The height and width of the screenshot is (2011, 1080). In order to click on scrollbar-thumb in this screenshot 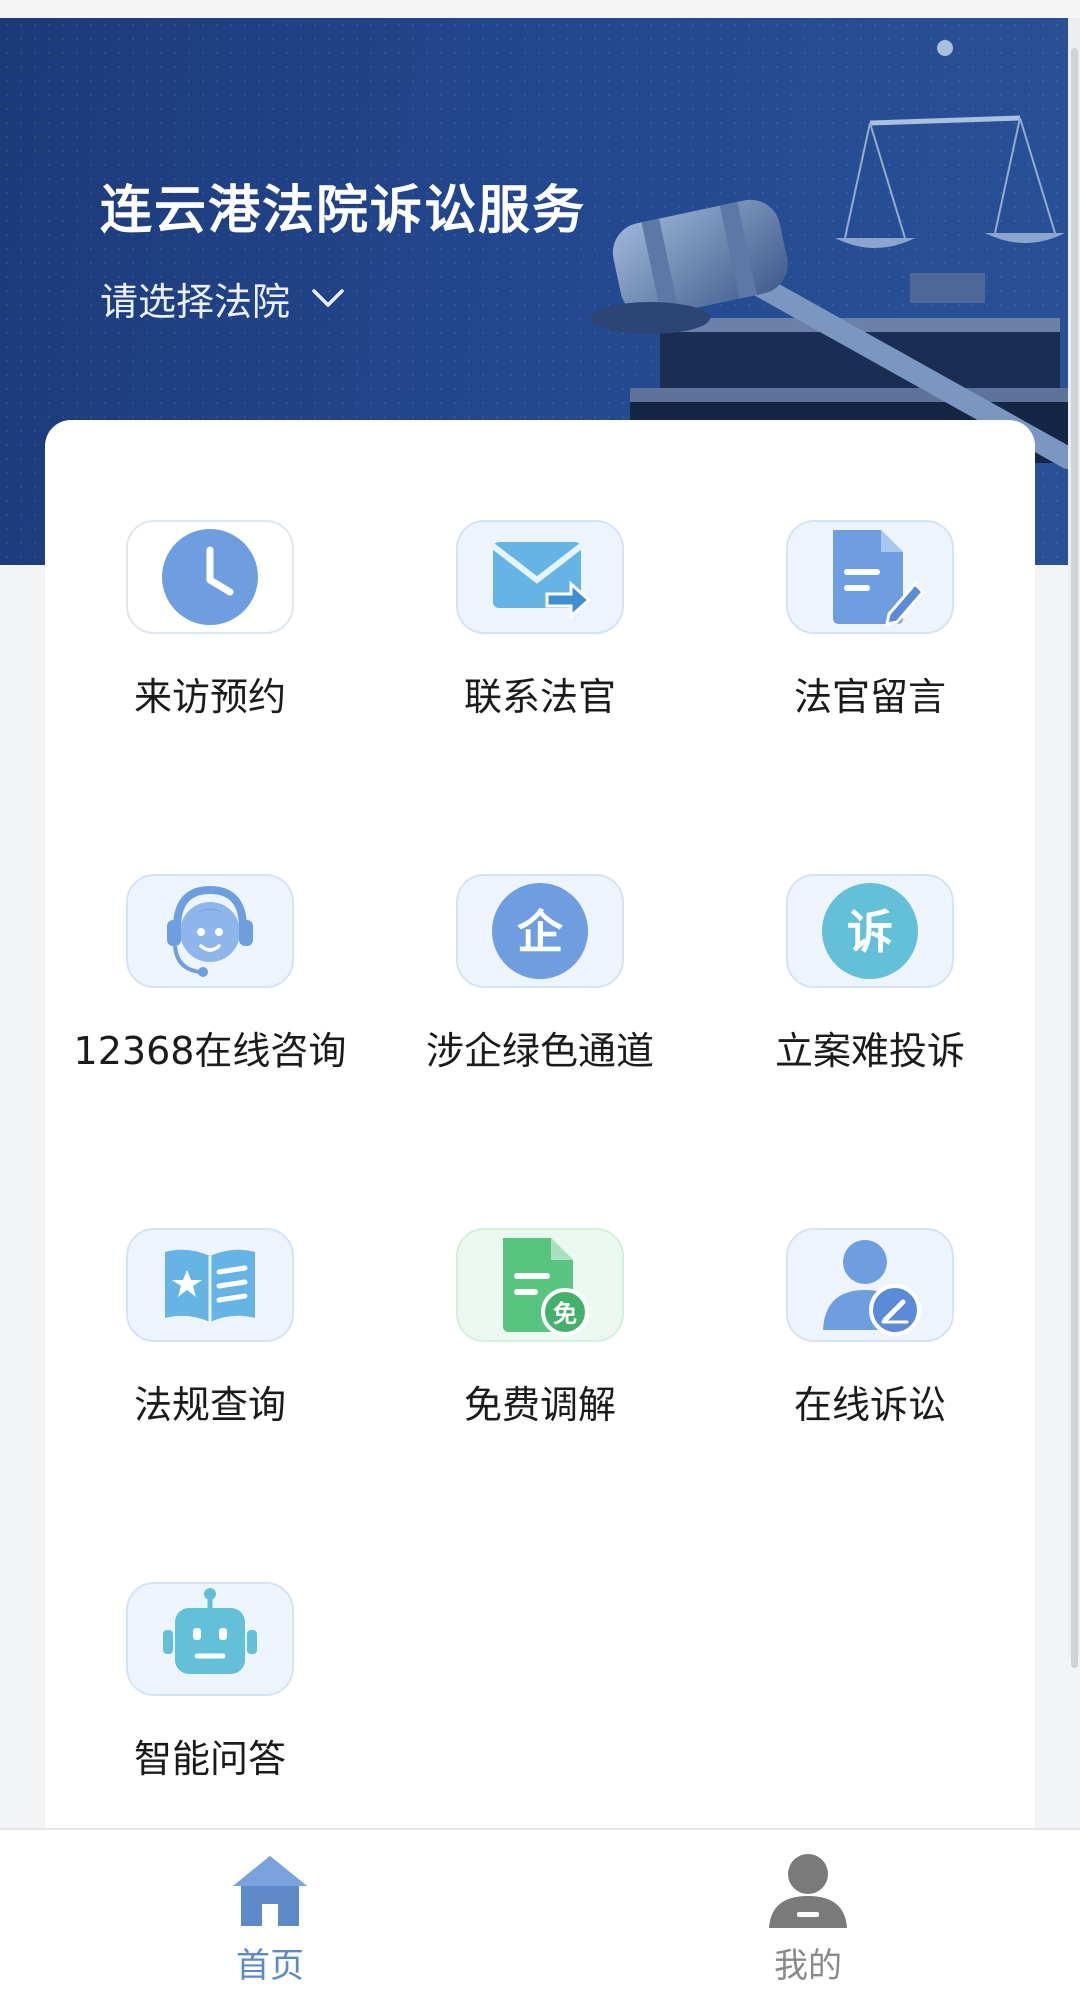, I will do `click(1074, 858)`.